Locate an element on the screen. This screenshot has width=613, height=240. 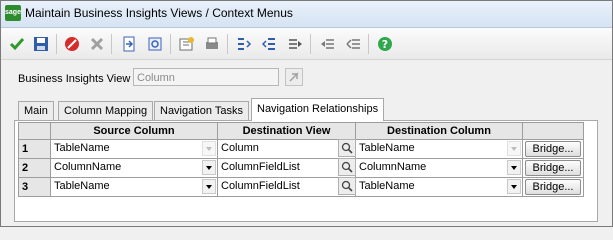
lookup-icon is located at coordinates (294, 77).